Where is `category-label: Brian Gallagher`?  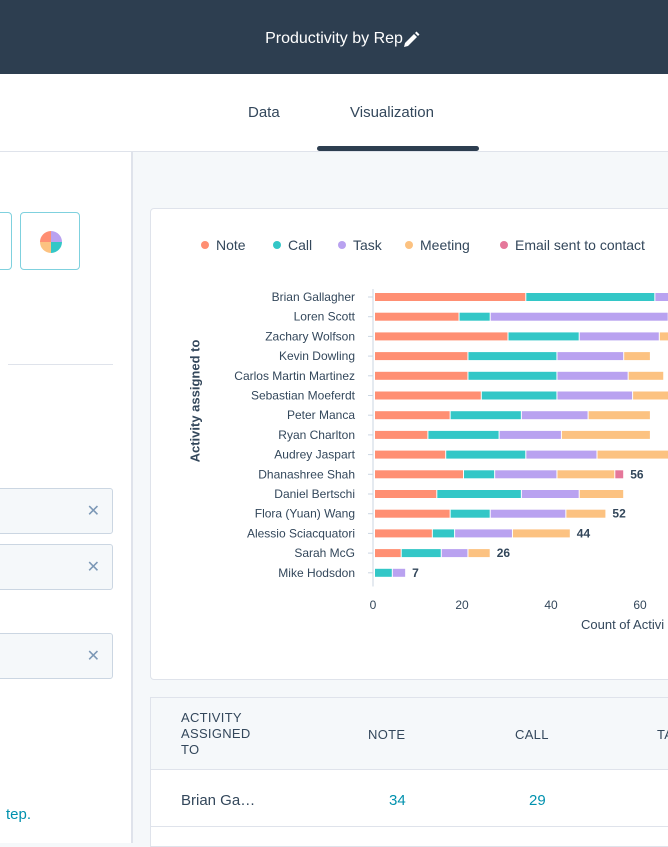
category-label: Brian Gallagher is located at coordinates (313, 297).